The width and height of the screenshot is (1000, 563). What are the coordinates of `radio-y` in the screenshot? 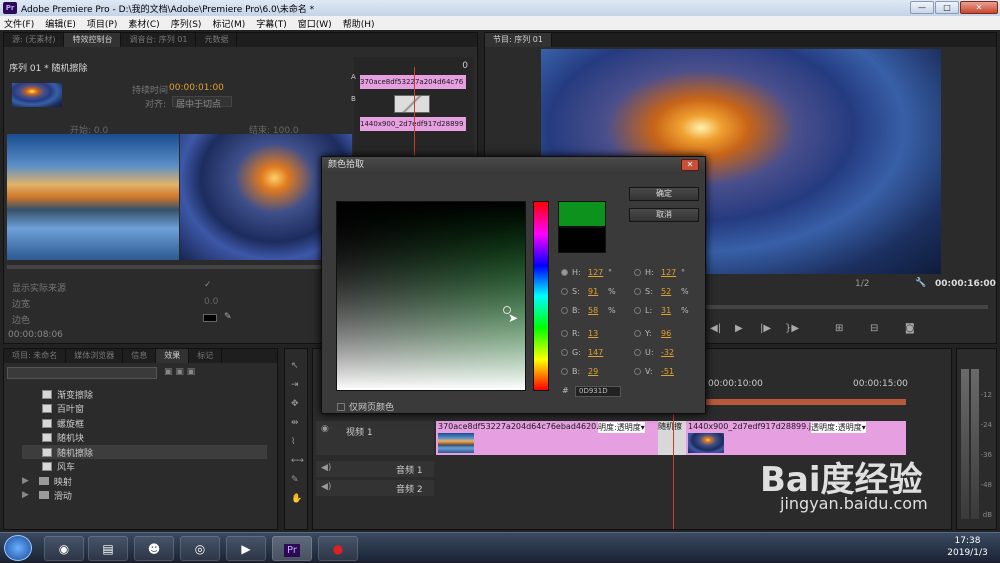 It's located at (637, 333).